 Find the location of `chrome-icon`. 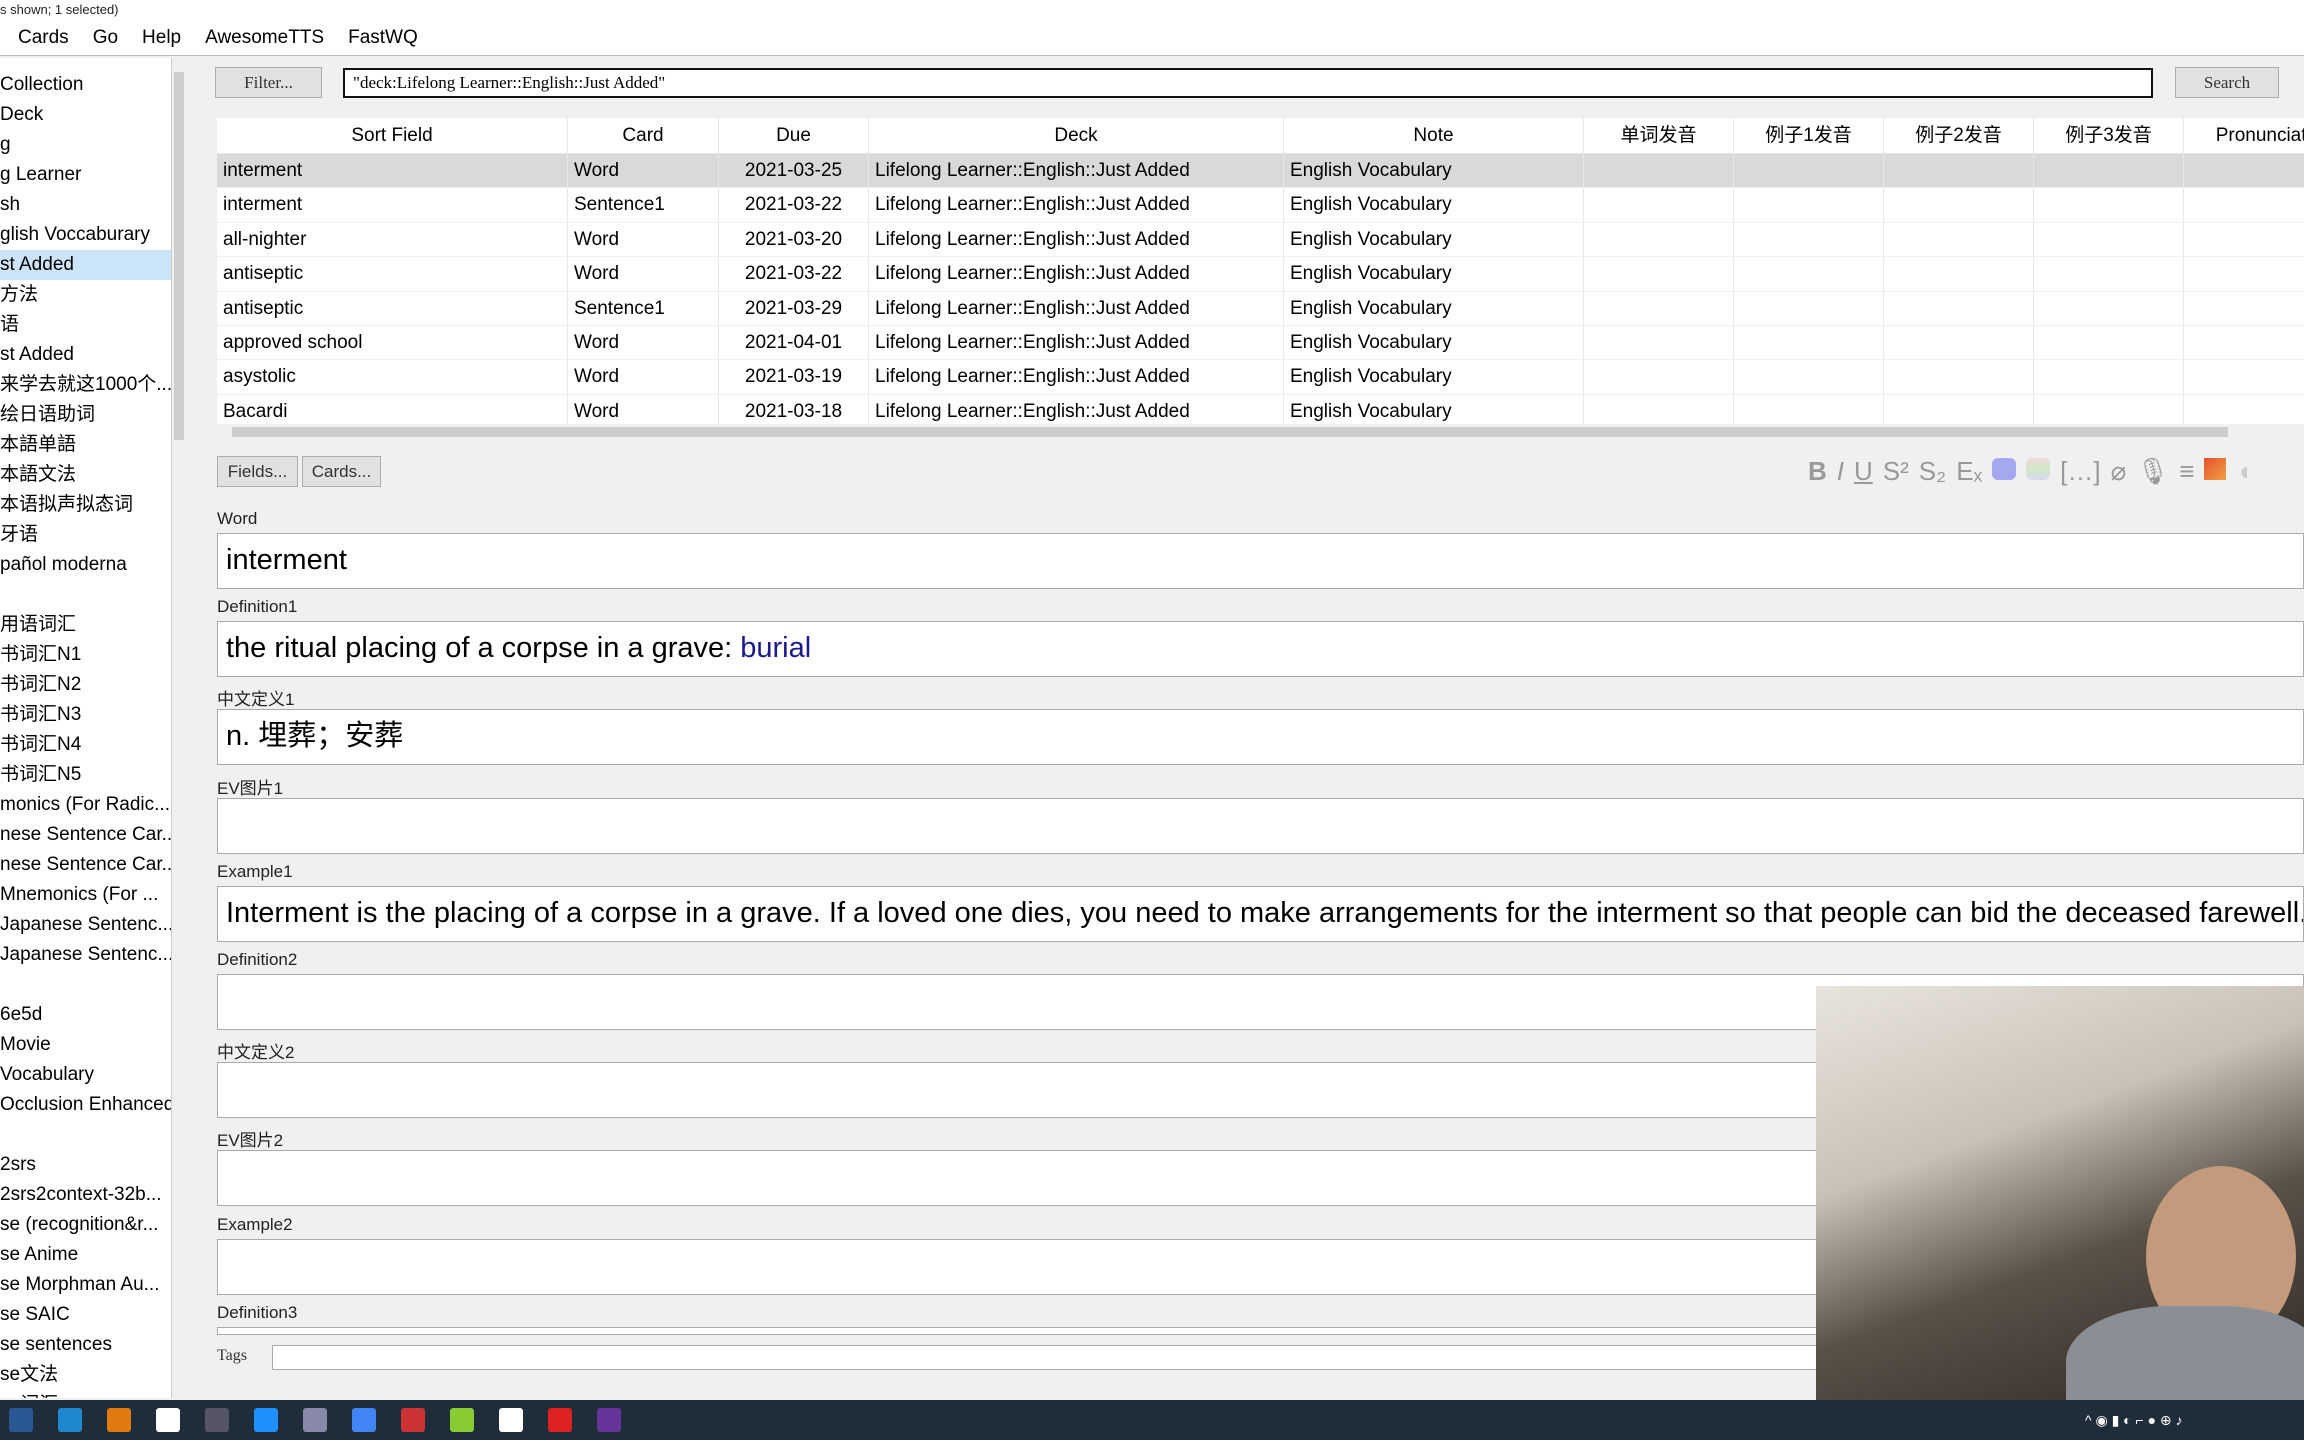

chrome-icon is located at coordinates (364, 1420).